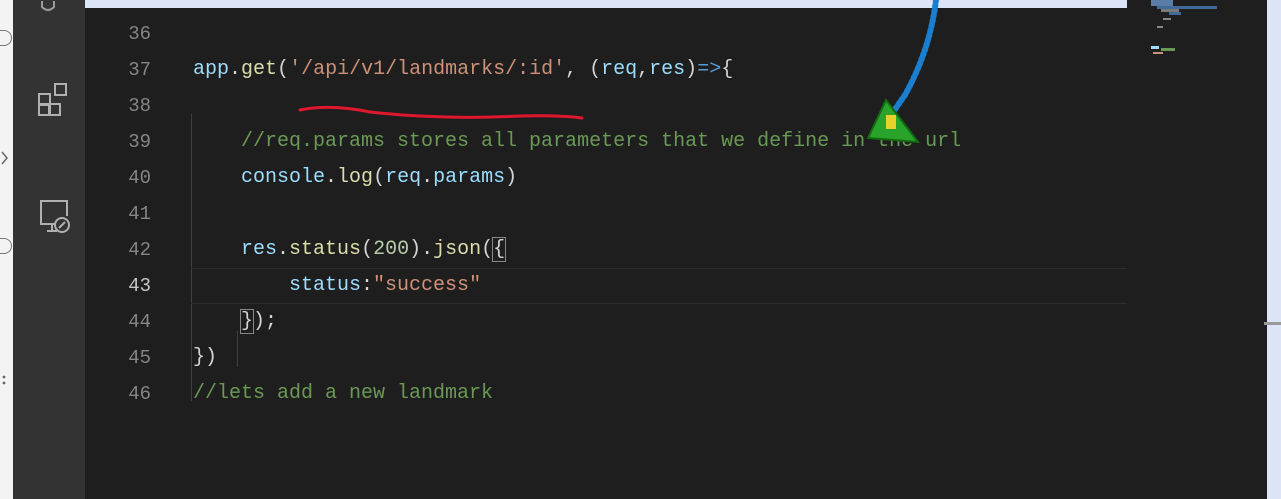 Image resolution: width=1281 pixels, height=499 pixels. Describe the element at coordinates (139, 178) in the screenshot. I see `line-number: 40` at that location.